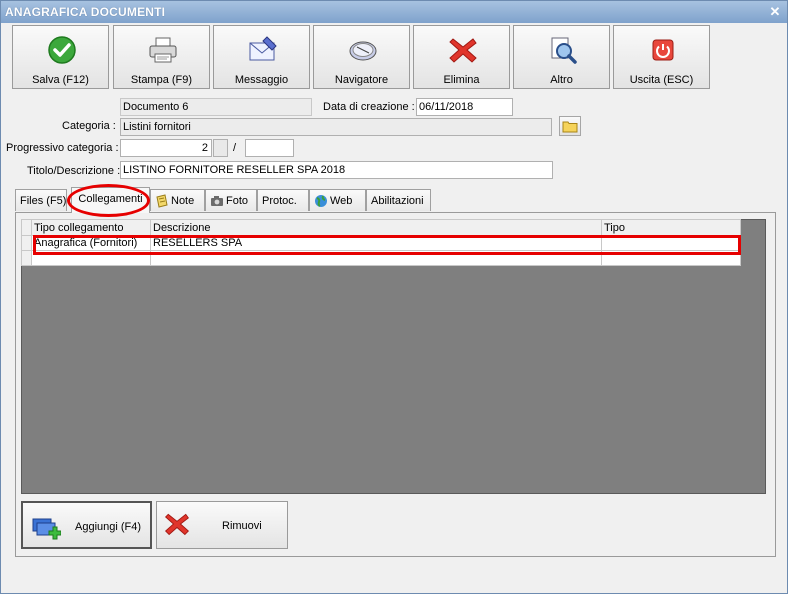 The image size is (788, 594). What do you see at coordinates (376, 227) in the screenshot?
I see `column-header: Descrizione` at bounding box center [376, 227].